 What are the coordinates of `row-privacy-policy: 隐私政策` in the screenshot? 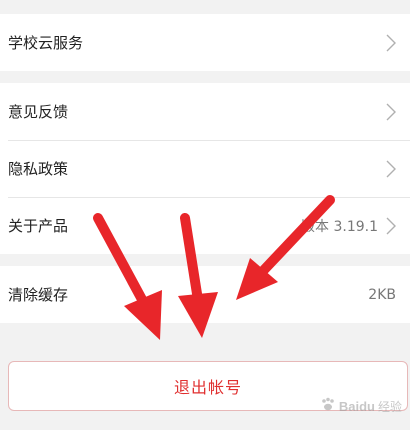 It's located at (205, 168).